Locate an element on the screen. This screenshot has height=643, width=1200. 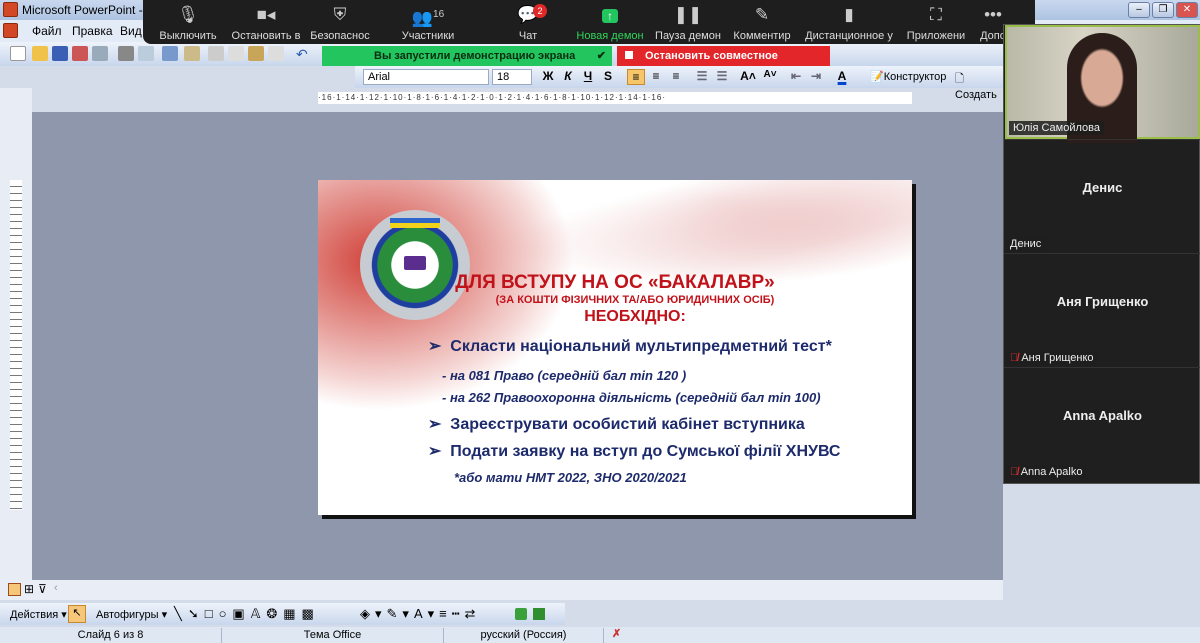
new-share-button: ↑ Новая демон is located at coordinates (610, 23).